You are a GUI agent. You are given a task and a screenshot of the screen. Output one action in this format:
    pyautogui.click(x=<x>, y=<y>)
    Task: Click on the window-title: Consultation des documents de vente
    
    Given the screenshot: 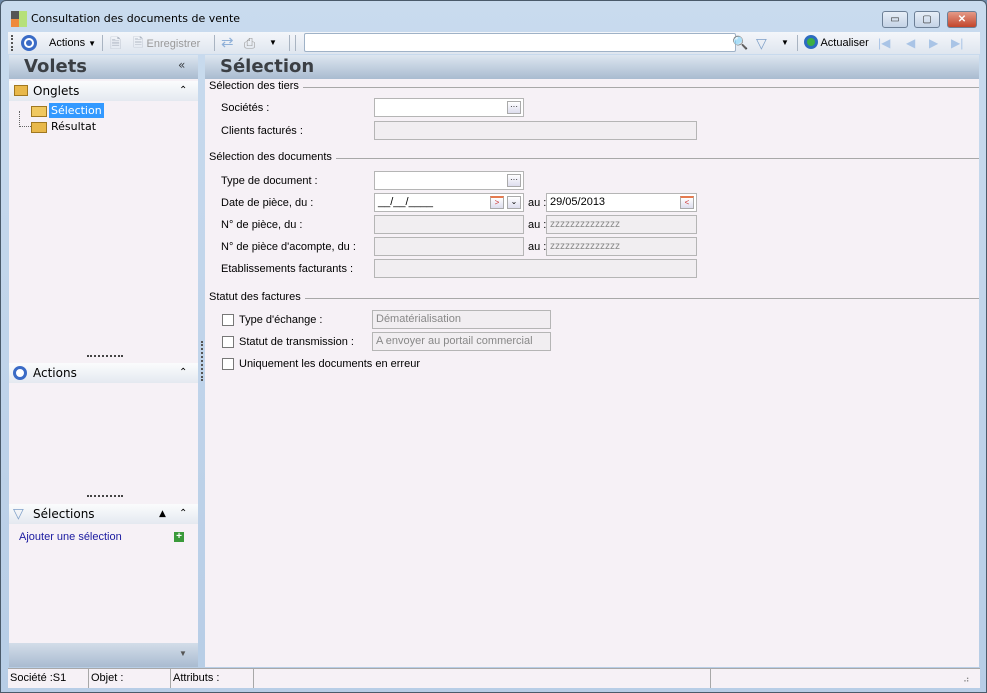 What is the action you would take?
    pyautogui.click(x=136, y=18)
    